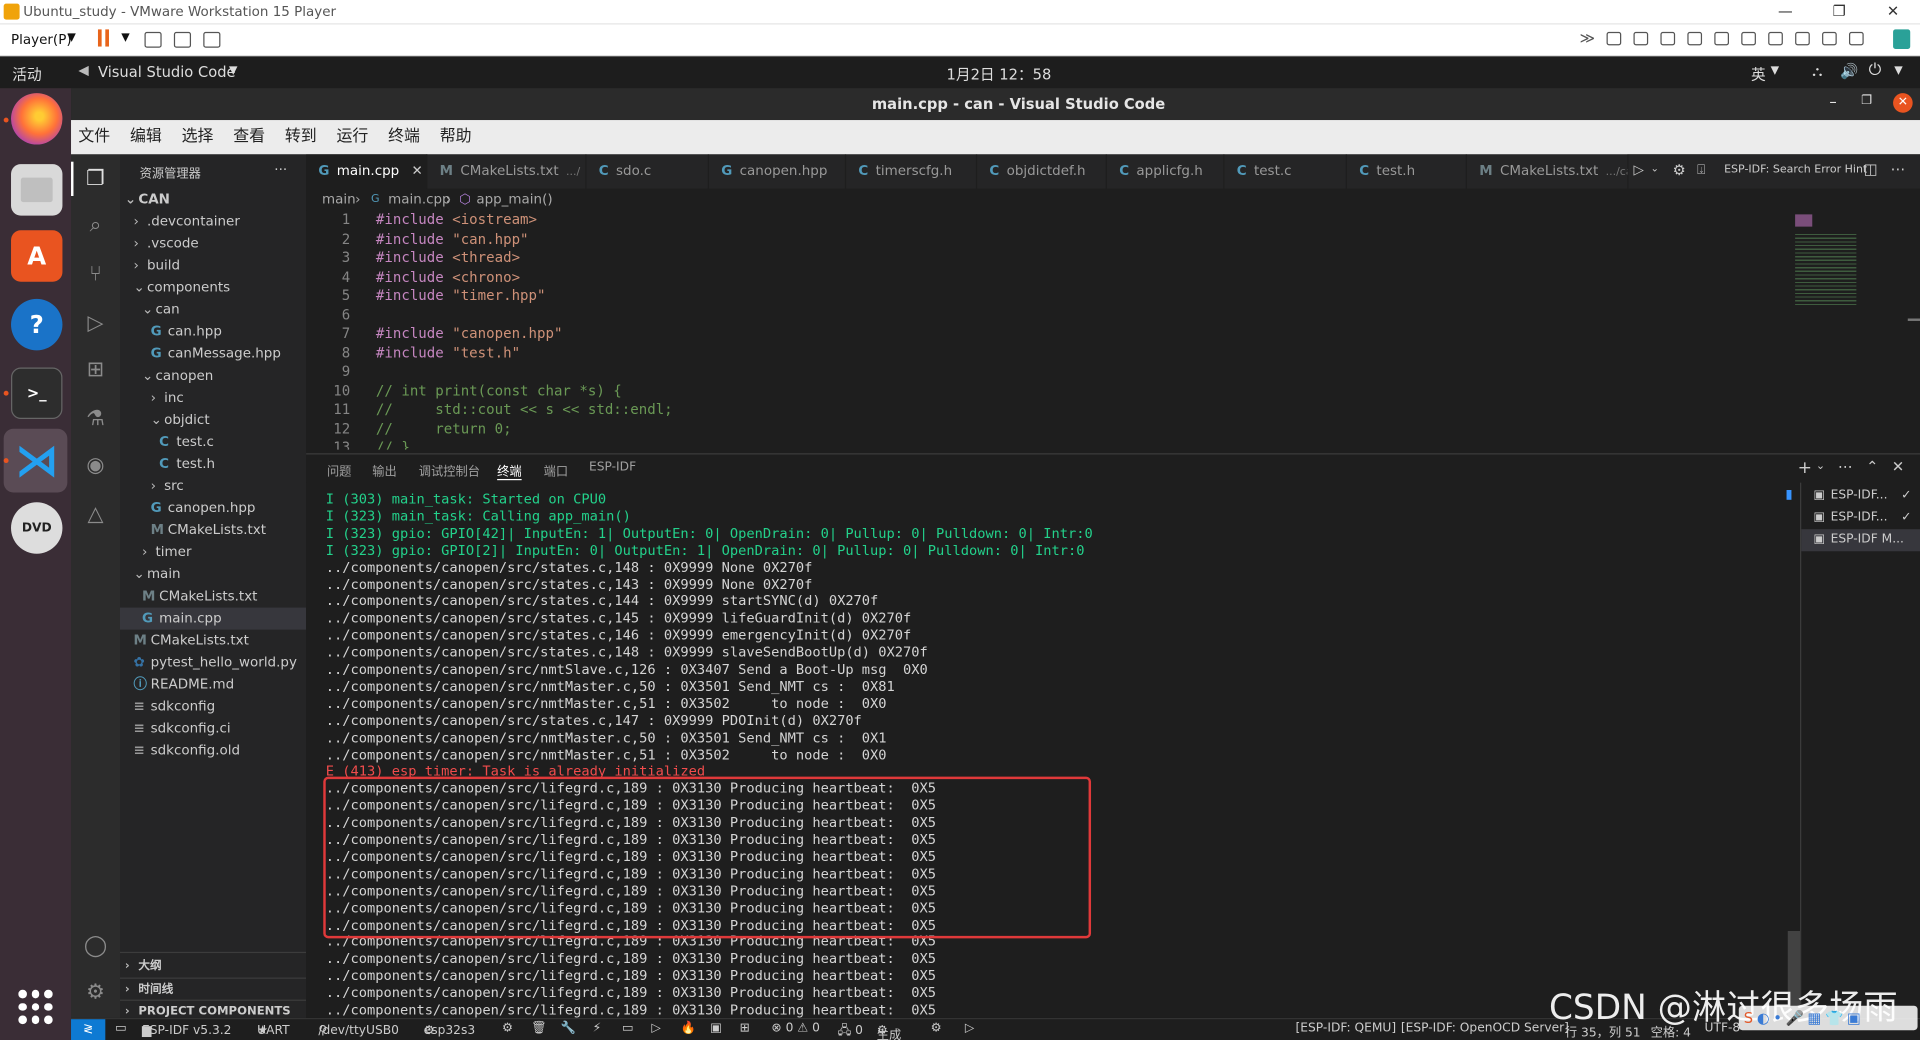 The image size is (1920, 1040). What do you see at coordinates (213, 376) in the screenshot?
I see `tree-item: ⌄ canopen` at bounding box center [213, 376].